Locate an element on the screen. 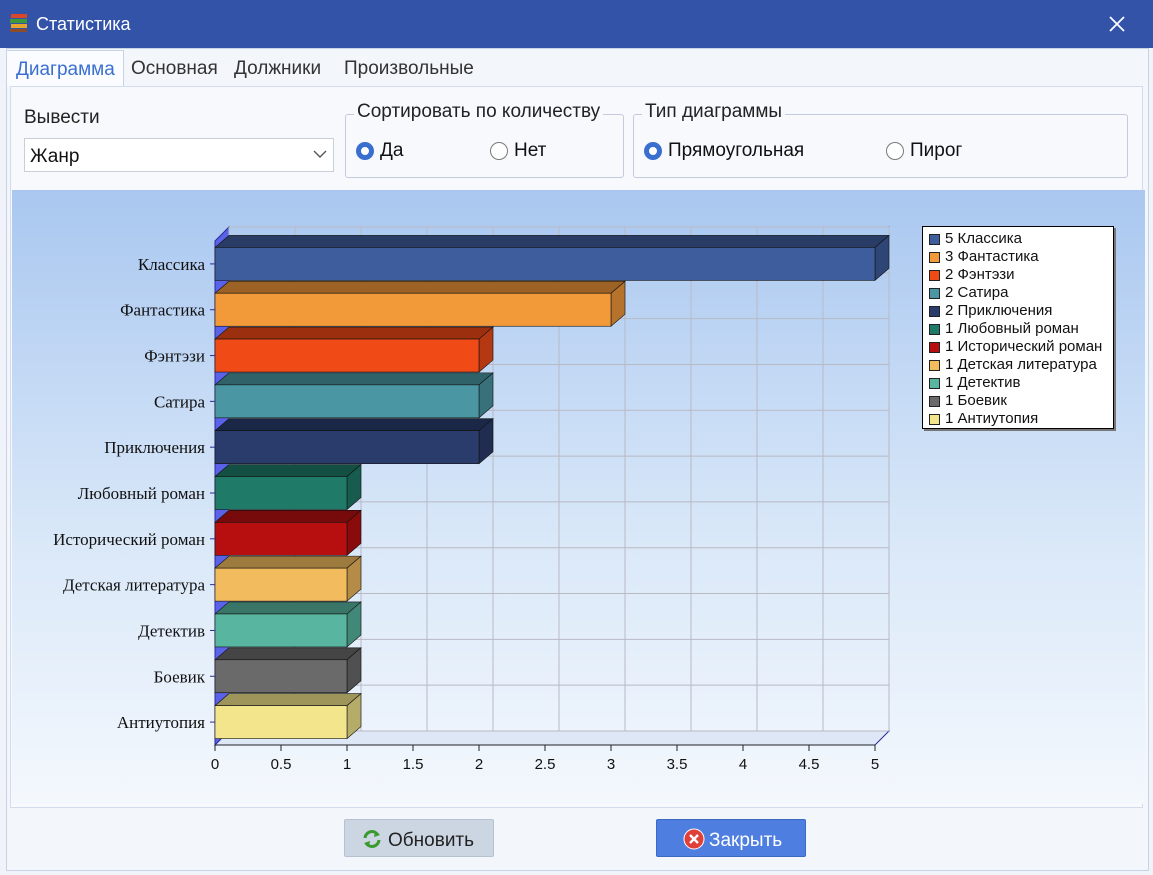 The height and width of the screenshot is (875, 1153). x-tick-label: 4.5 is located at coordinates (809, 764).